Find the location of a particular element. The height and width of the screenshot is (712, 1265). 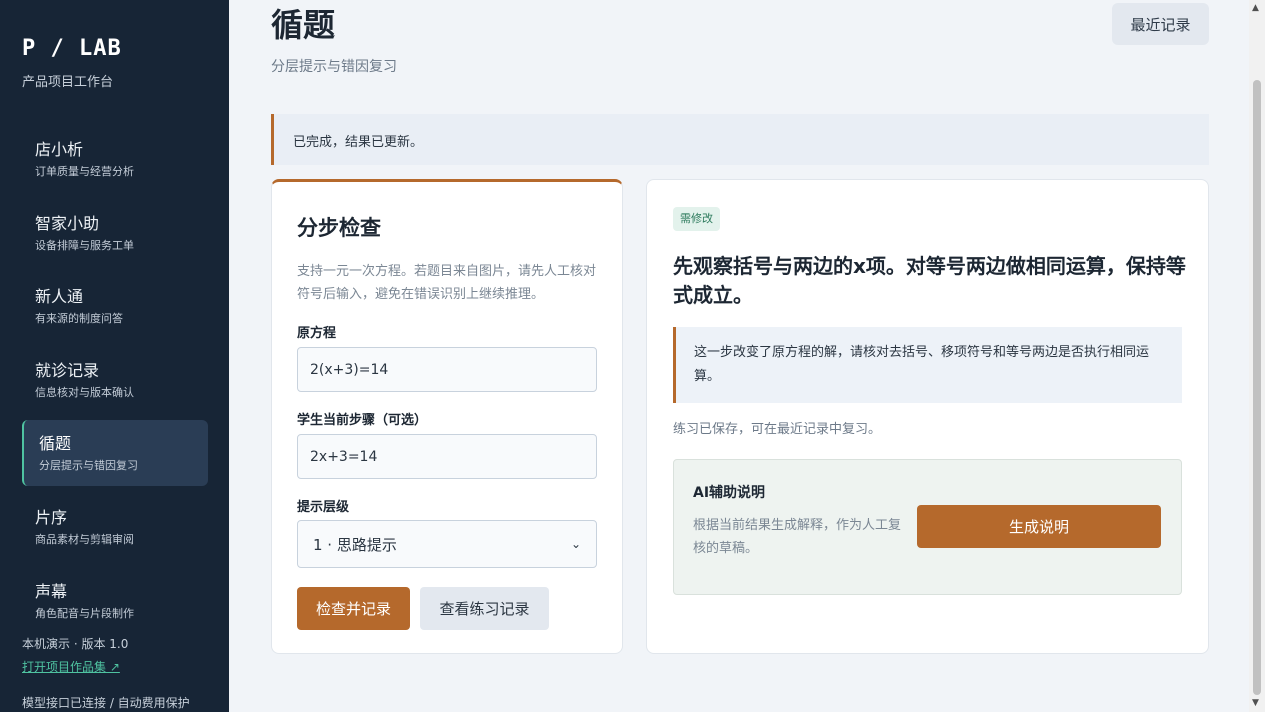

sidebar-item-jiuzhenjilu: 就诊记录 信息核对与版本确认 is located at coordinates (115, 380).